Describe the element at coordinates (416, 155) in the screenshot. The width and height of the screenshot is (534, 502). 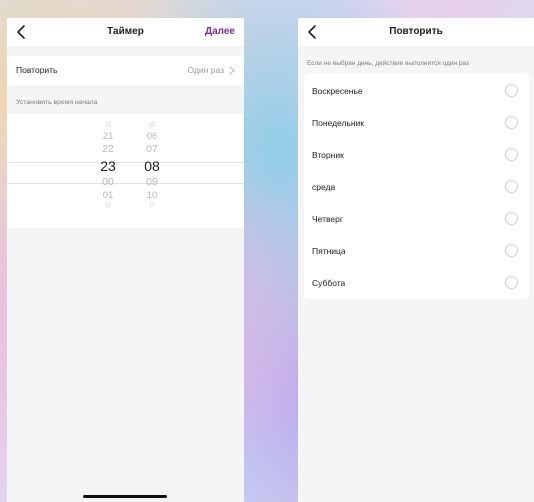
I see `day-item-tuesday: Вторник` at that location.